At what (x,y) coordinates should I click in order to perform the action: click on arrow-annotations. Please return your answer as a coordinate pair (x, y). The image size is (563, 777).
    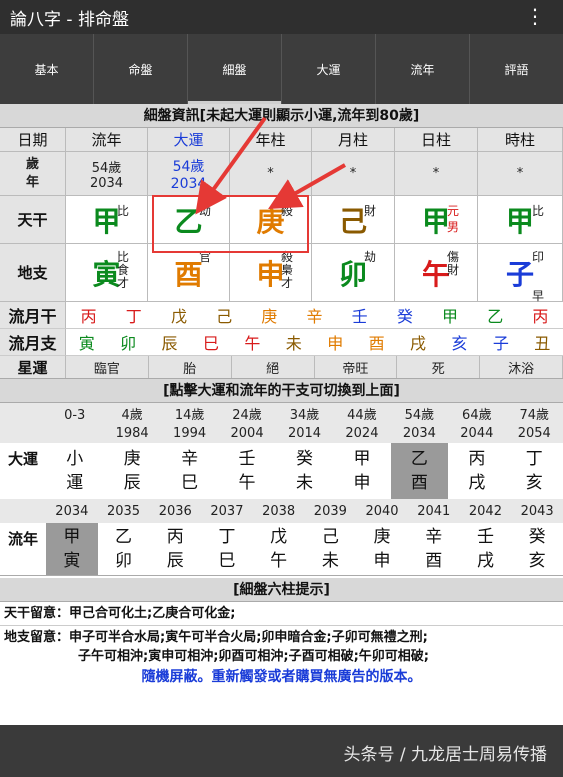
    Looking at the image, I should click on (270, 165).